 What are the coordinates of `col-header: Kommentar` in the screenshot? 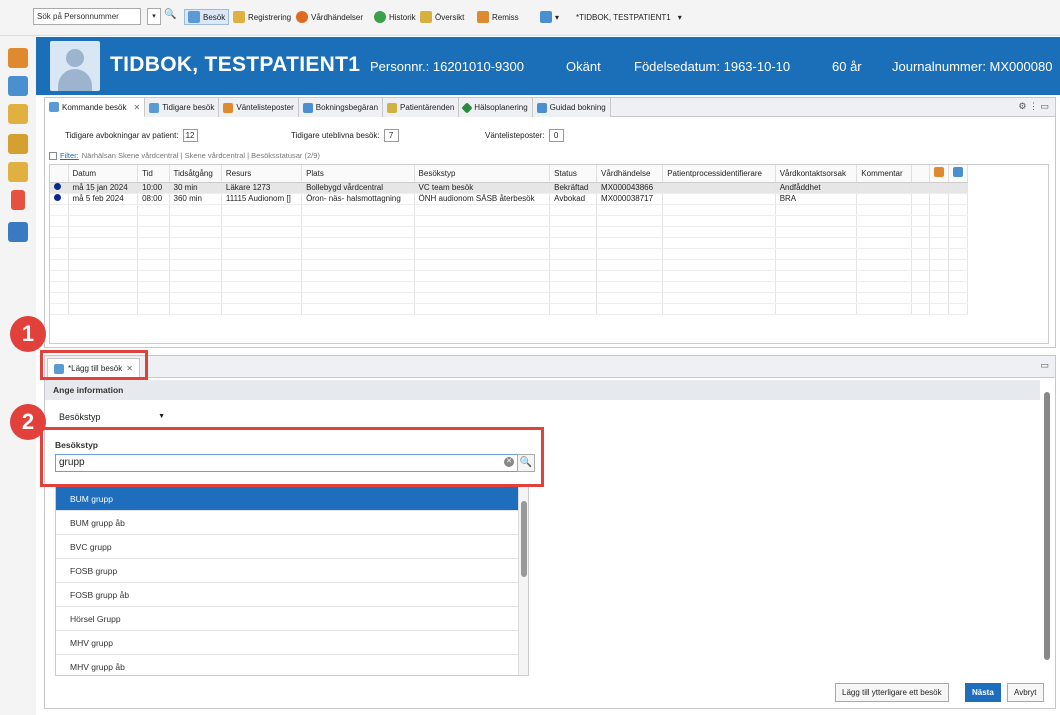 It's located at (884, 174).